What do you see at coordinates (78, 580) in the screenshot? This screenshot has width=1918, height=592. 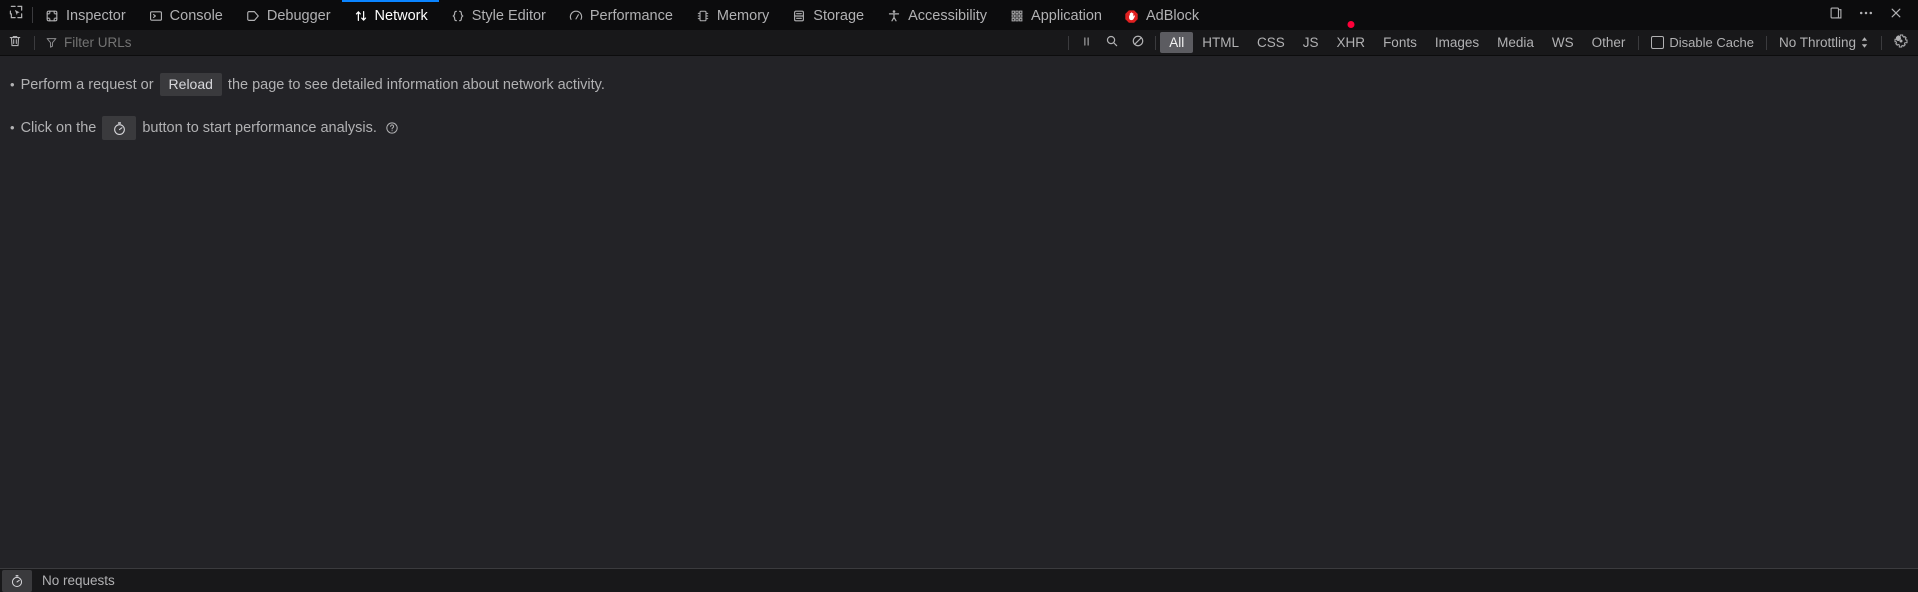 I see `status-text: No requests` at bounding box center [78, 580].